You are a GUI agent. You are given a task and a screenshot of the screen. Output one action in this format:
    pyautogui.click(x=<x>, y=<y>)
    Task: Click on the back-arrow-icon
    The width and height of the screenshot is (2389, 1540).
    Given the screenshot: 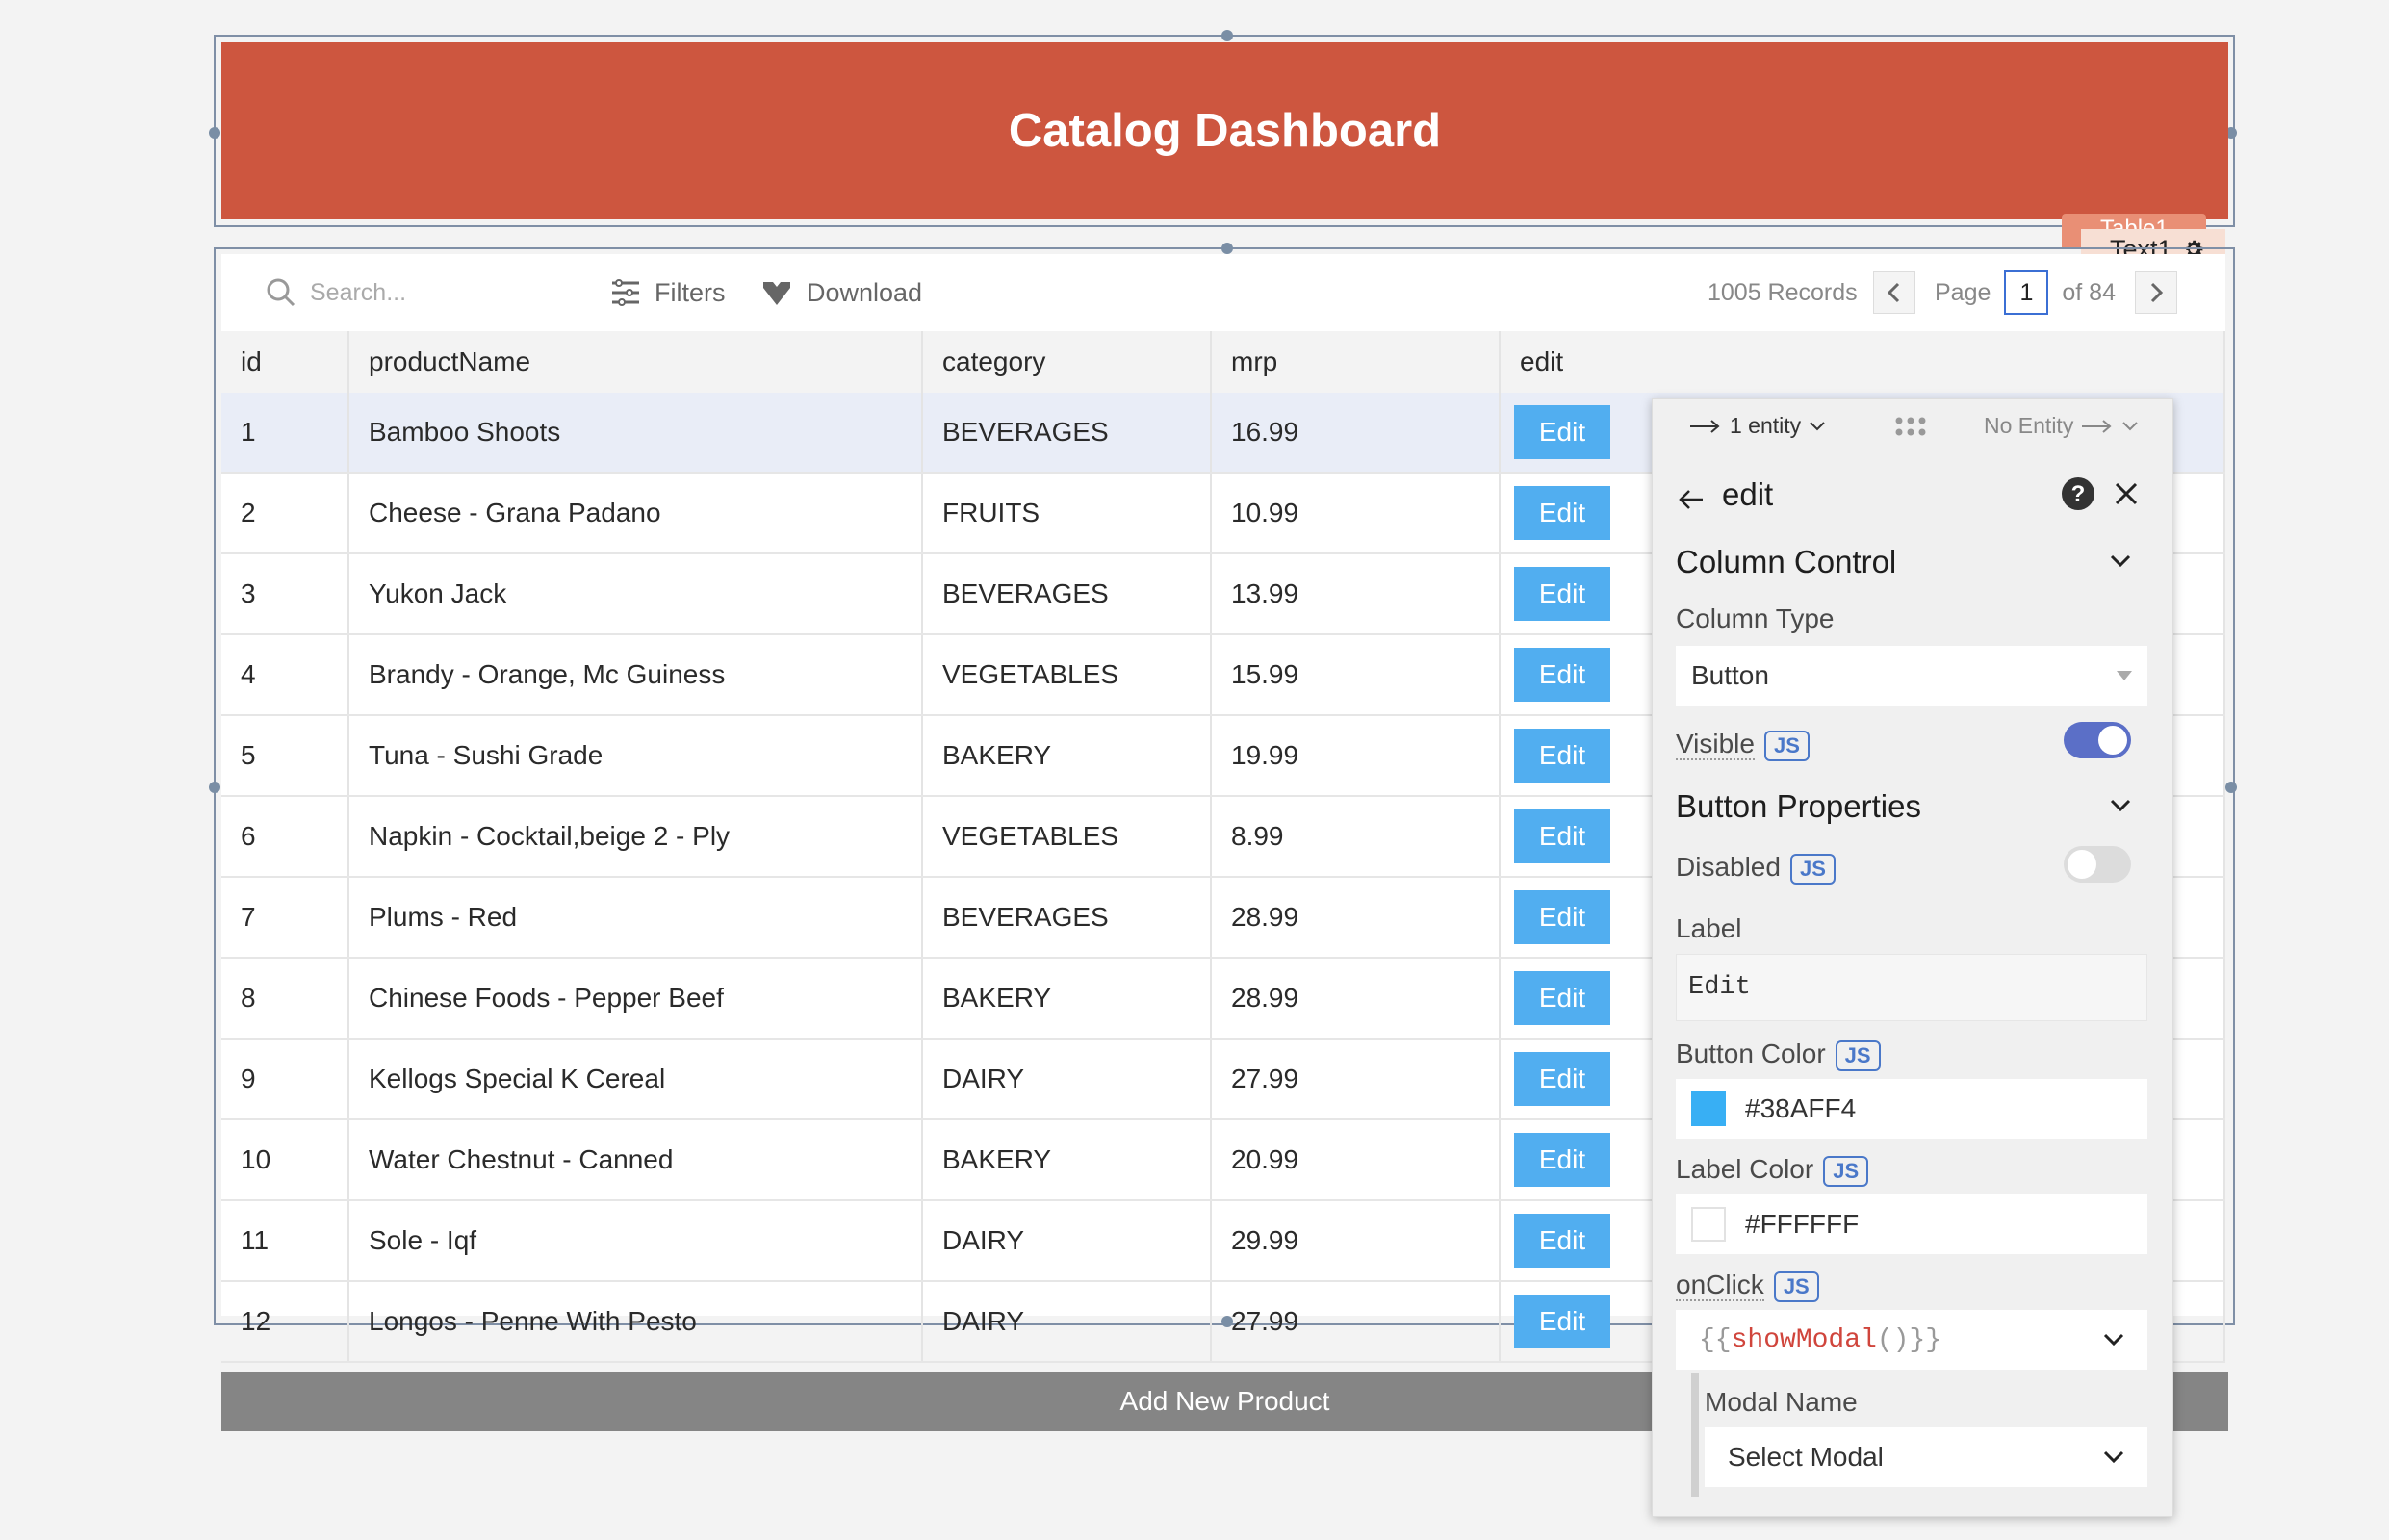 What is the action you would take?
    pyautogui.click(x=1691, y=499)
    